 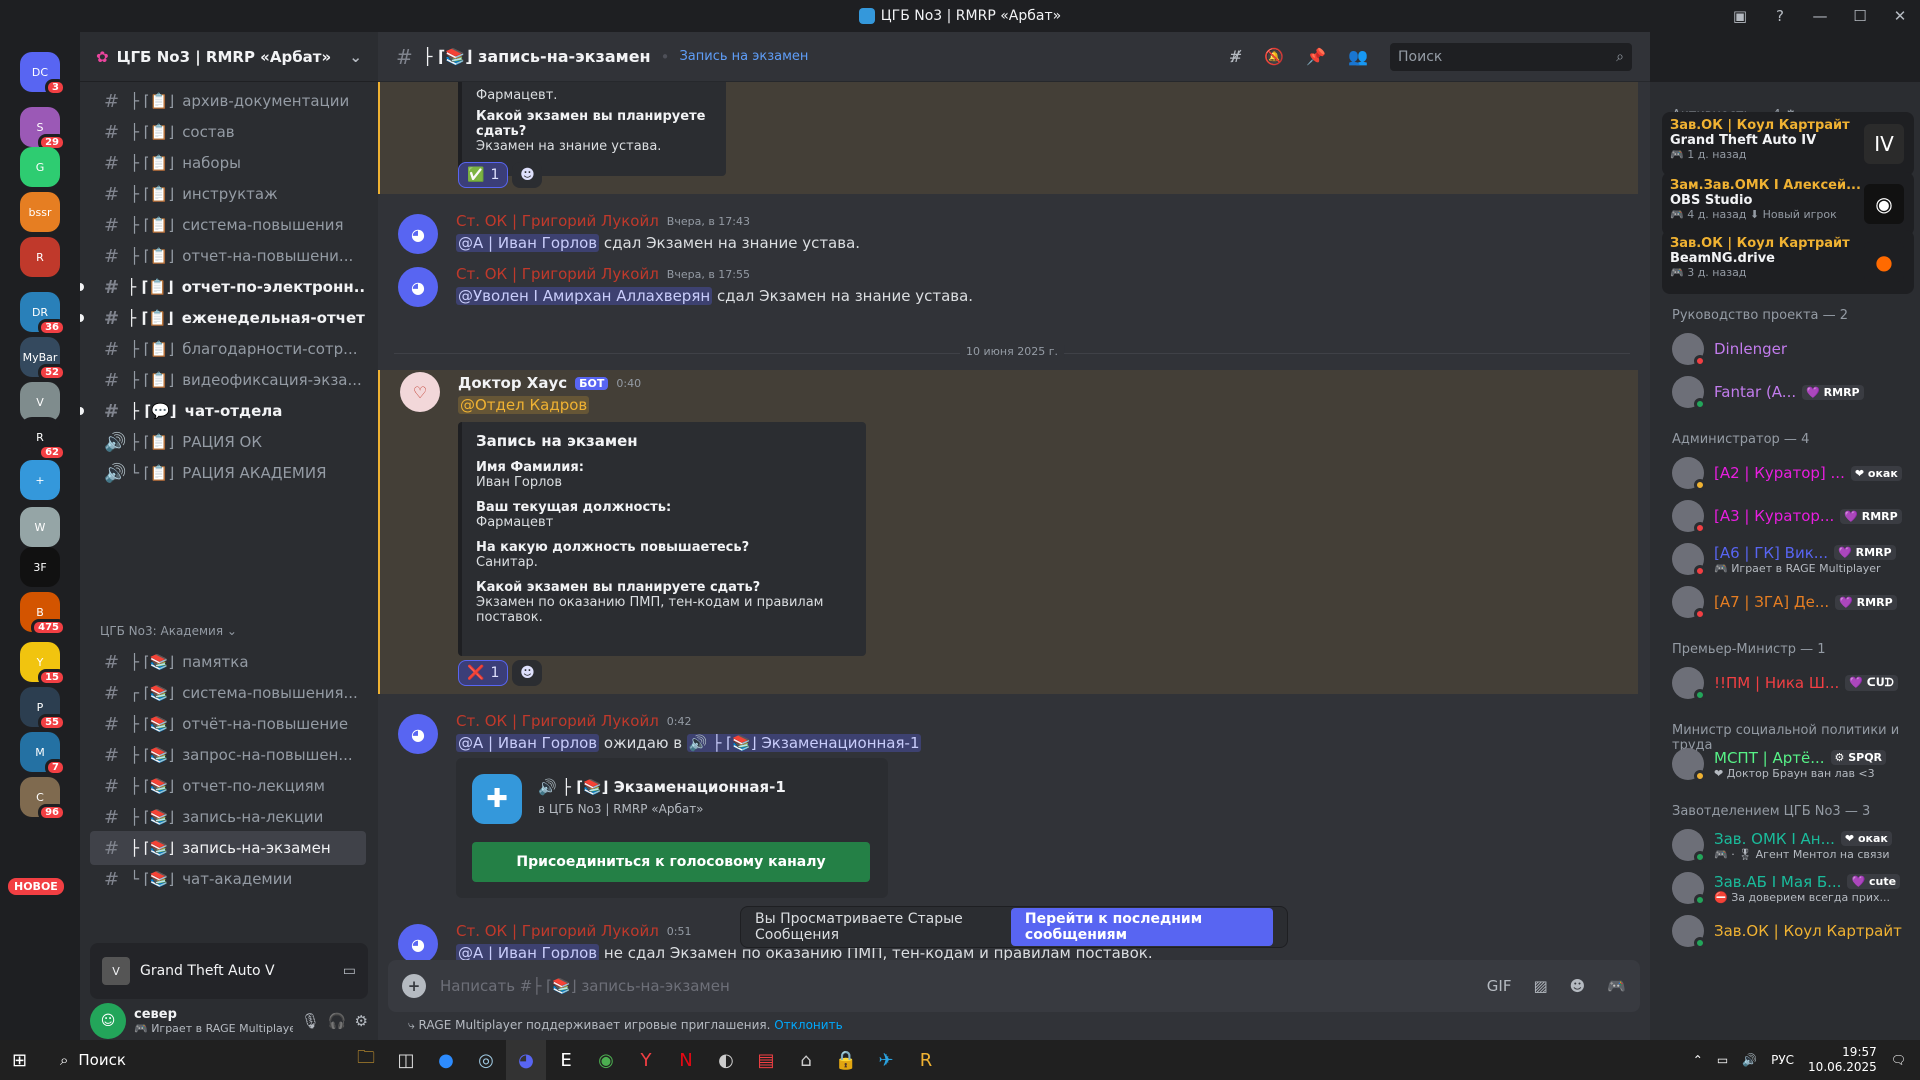 I want to click on user-mention: @Уволен I Амирхан Аллахверян, so click(x=584, y=296).